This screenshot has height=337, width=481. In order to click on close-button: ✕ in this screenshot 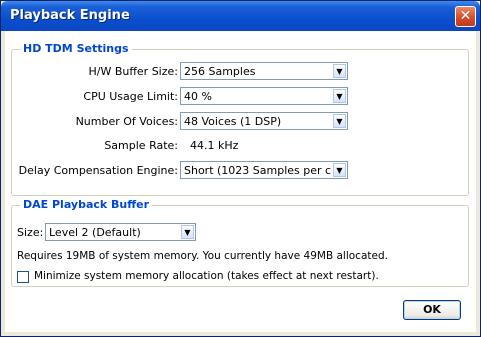, I will do `click(465, 16)`.